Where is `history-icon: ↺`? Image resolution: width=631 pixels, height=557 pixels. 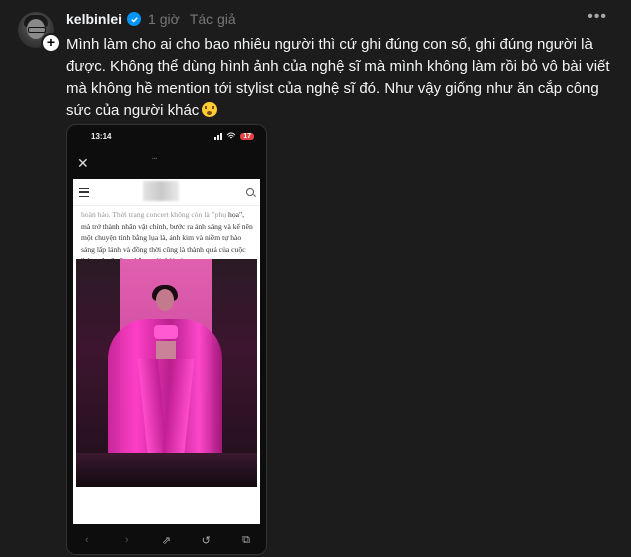
history-icon: ↺ is located at coordinates (206, 540).